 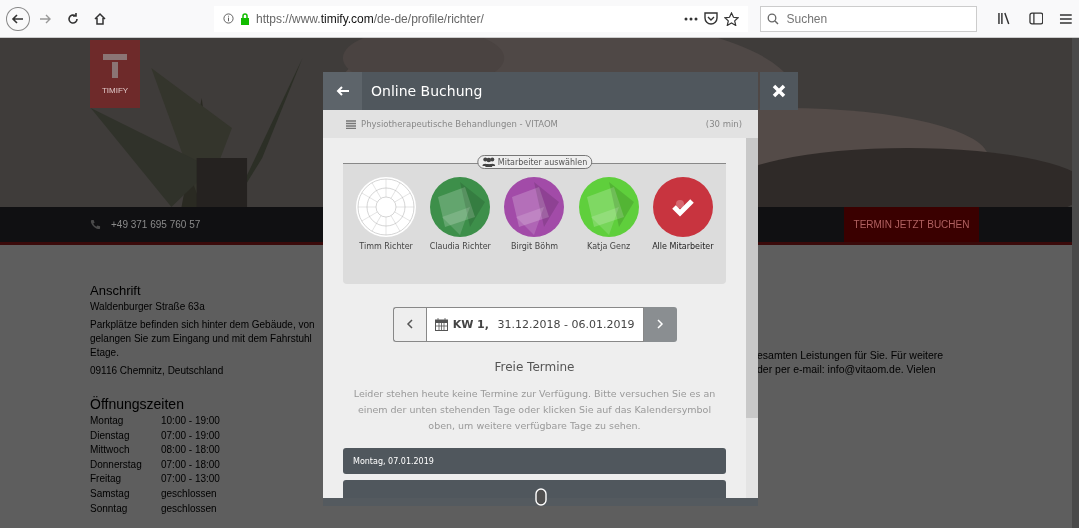 What do you see at coordinates (542, 162) in the screenshot?
I see `legend-text: Mitarbeiter auswählen` at bounding box center [542, 162].